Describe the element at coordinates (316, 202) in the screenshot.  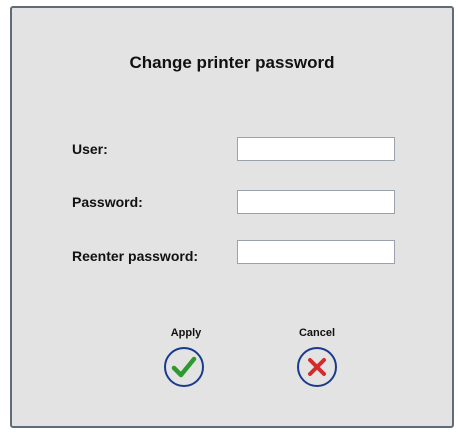
I see `password-input` at that location.